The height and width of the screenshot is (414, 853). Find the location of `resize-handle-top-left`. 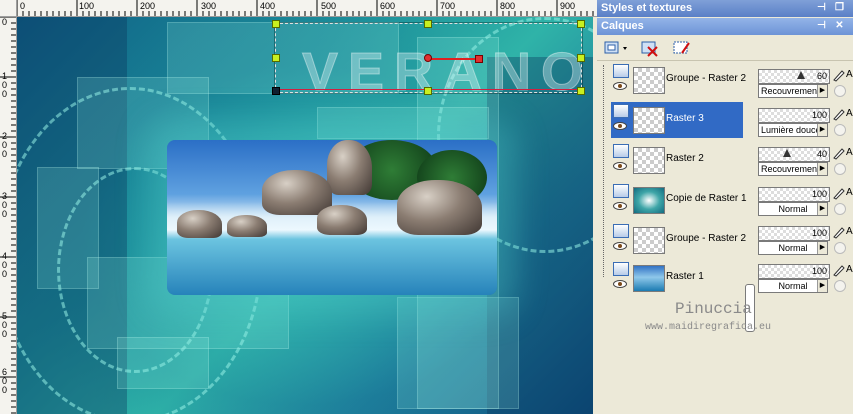

resize-handle-top-left is located at coordinates (276, 24).